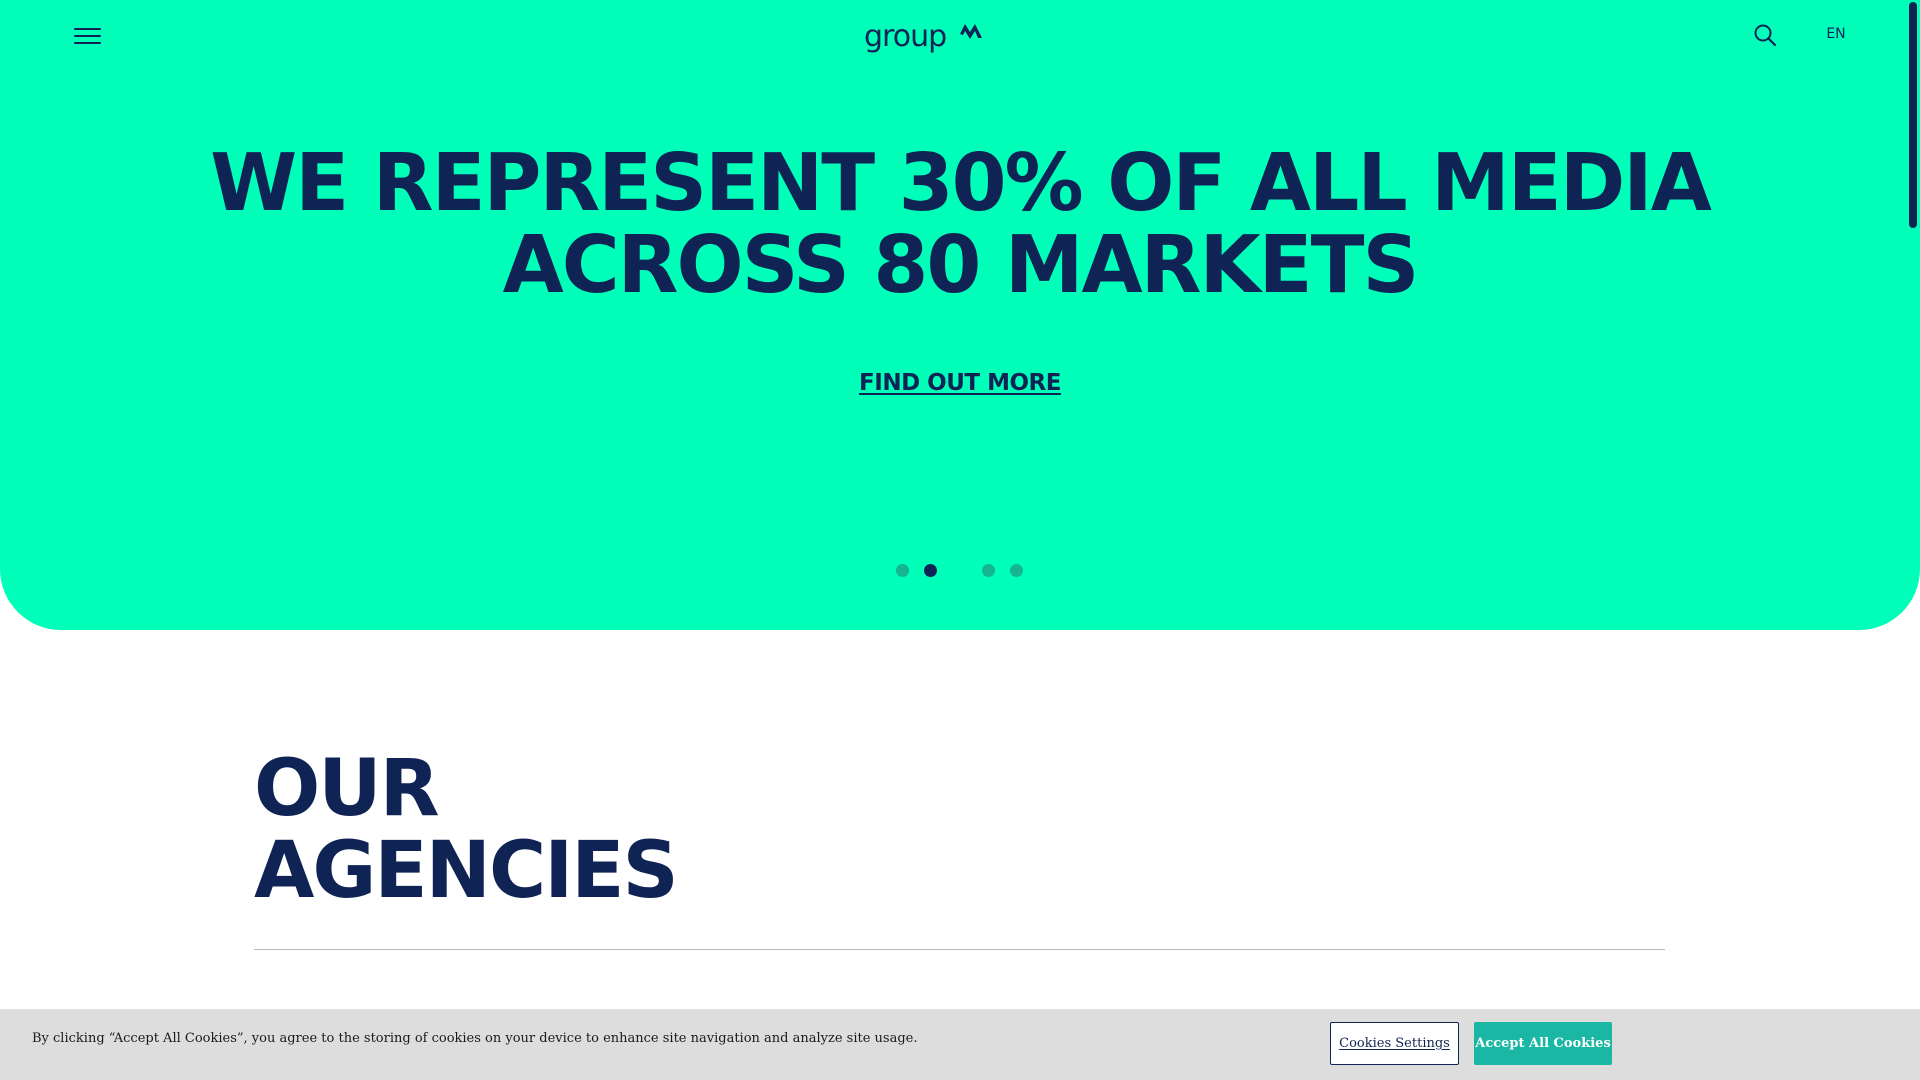  What do you see at coordinates (1543, 1043) in the screenshot?
I see `accept-all-cookies-button: Accept All Cookies` at bounding box center [1543, 1043].